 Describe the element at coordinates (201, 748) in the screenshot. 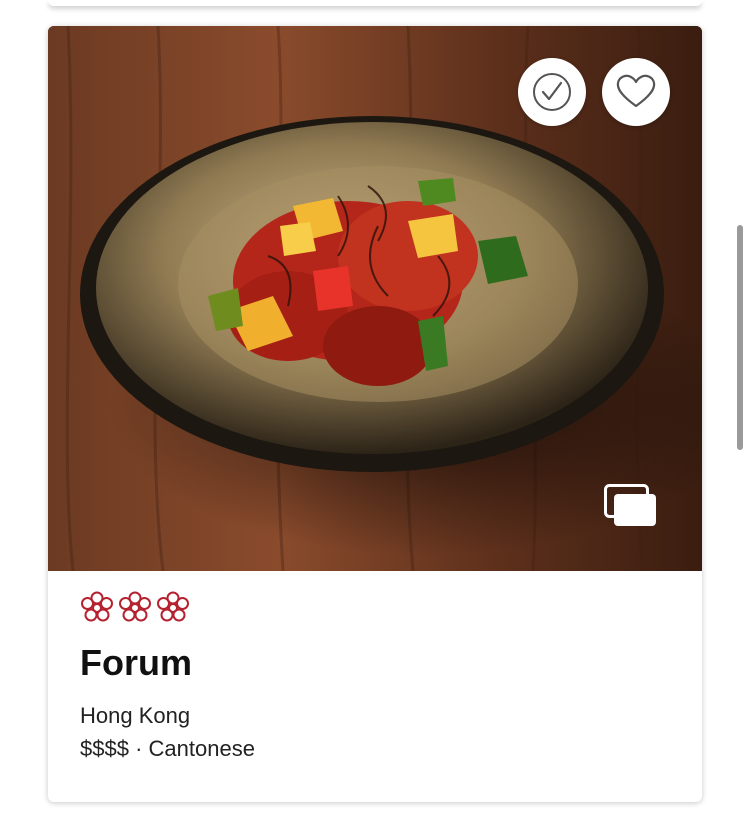

I see `cuisine-type: Cantonese` at that location.